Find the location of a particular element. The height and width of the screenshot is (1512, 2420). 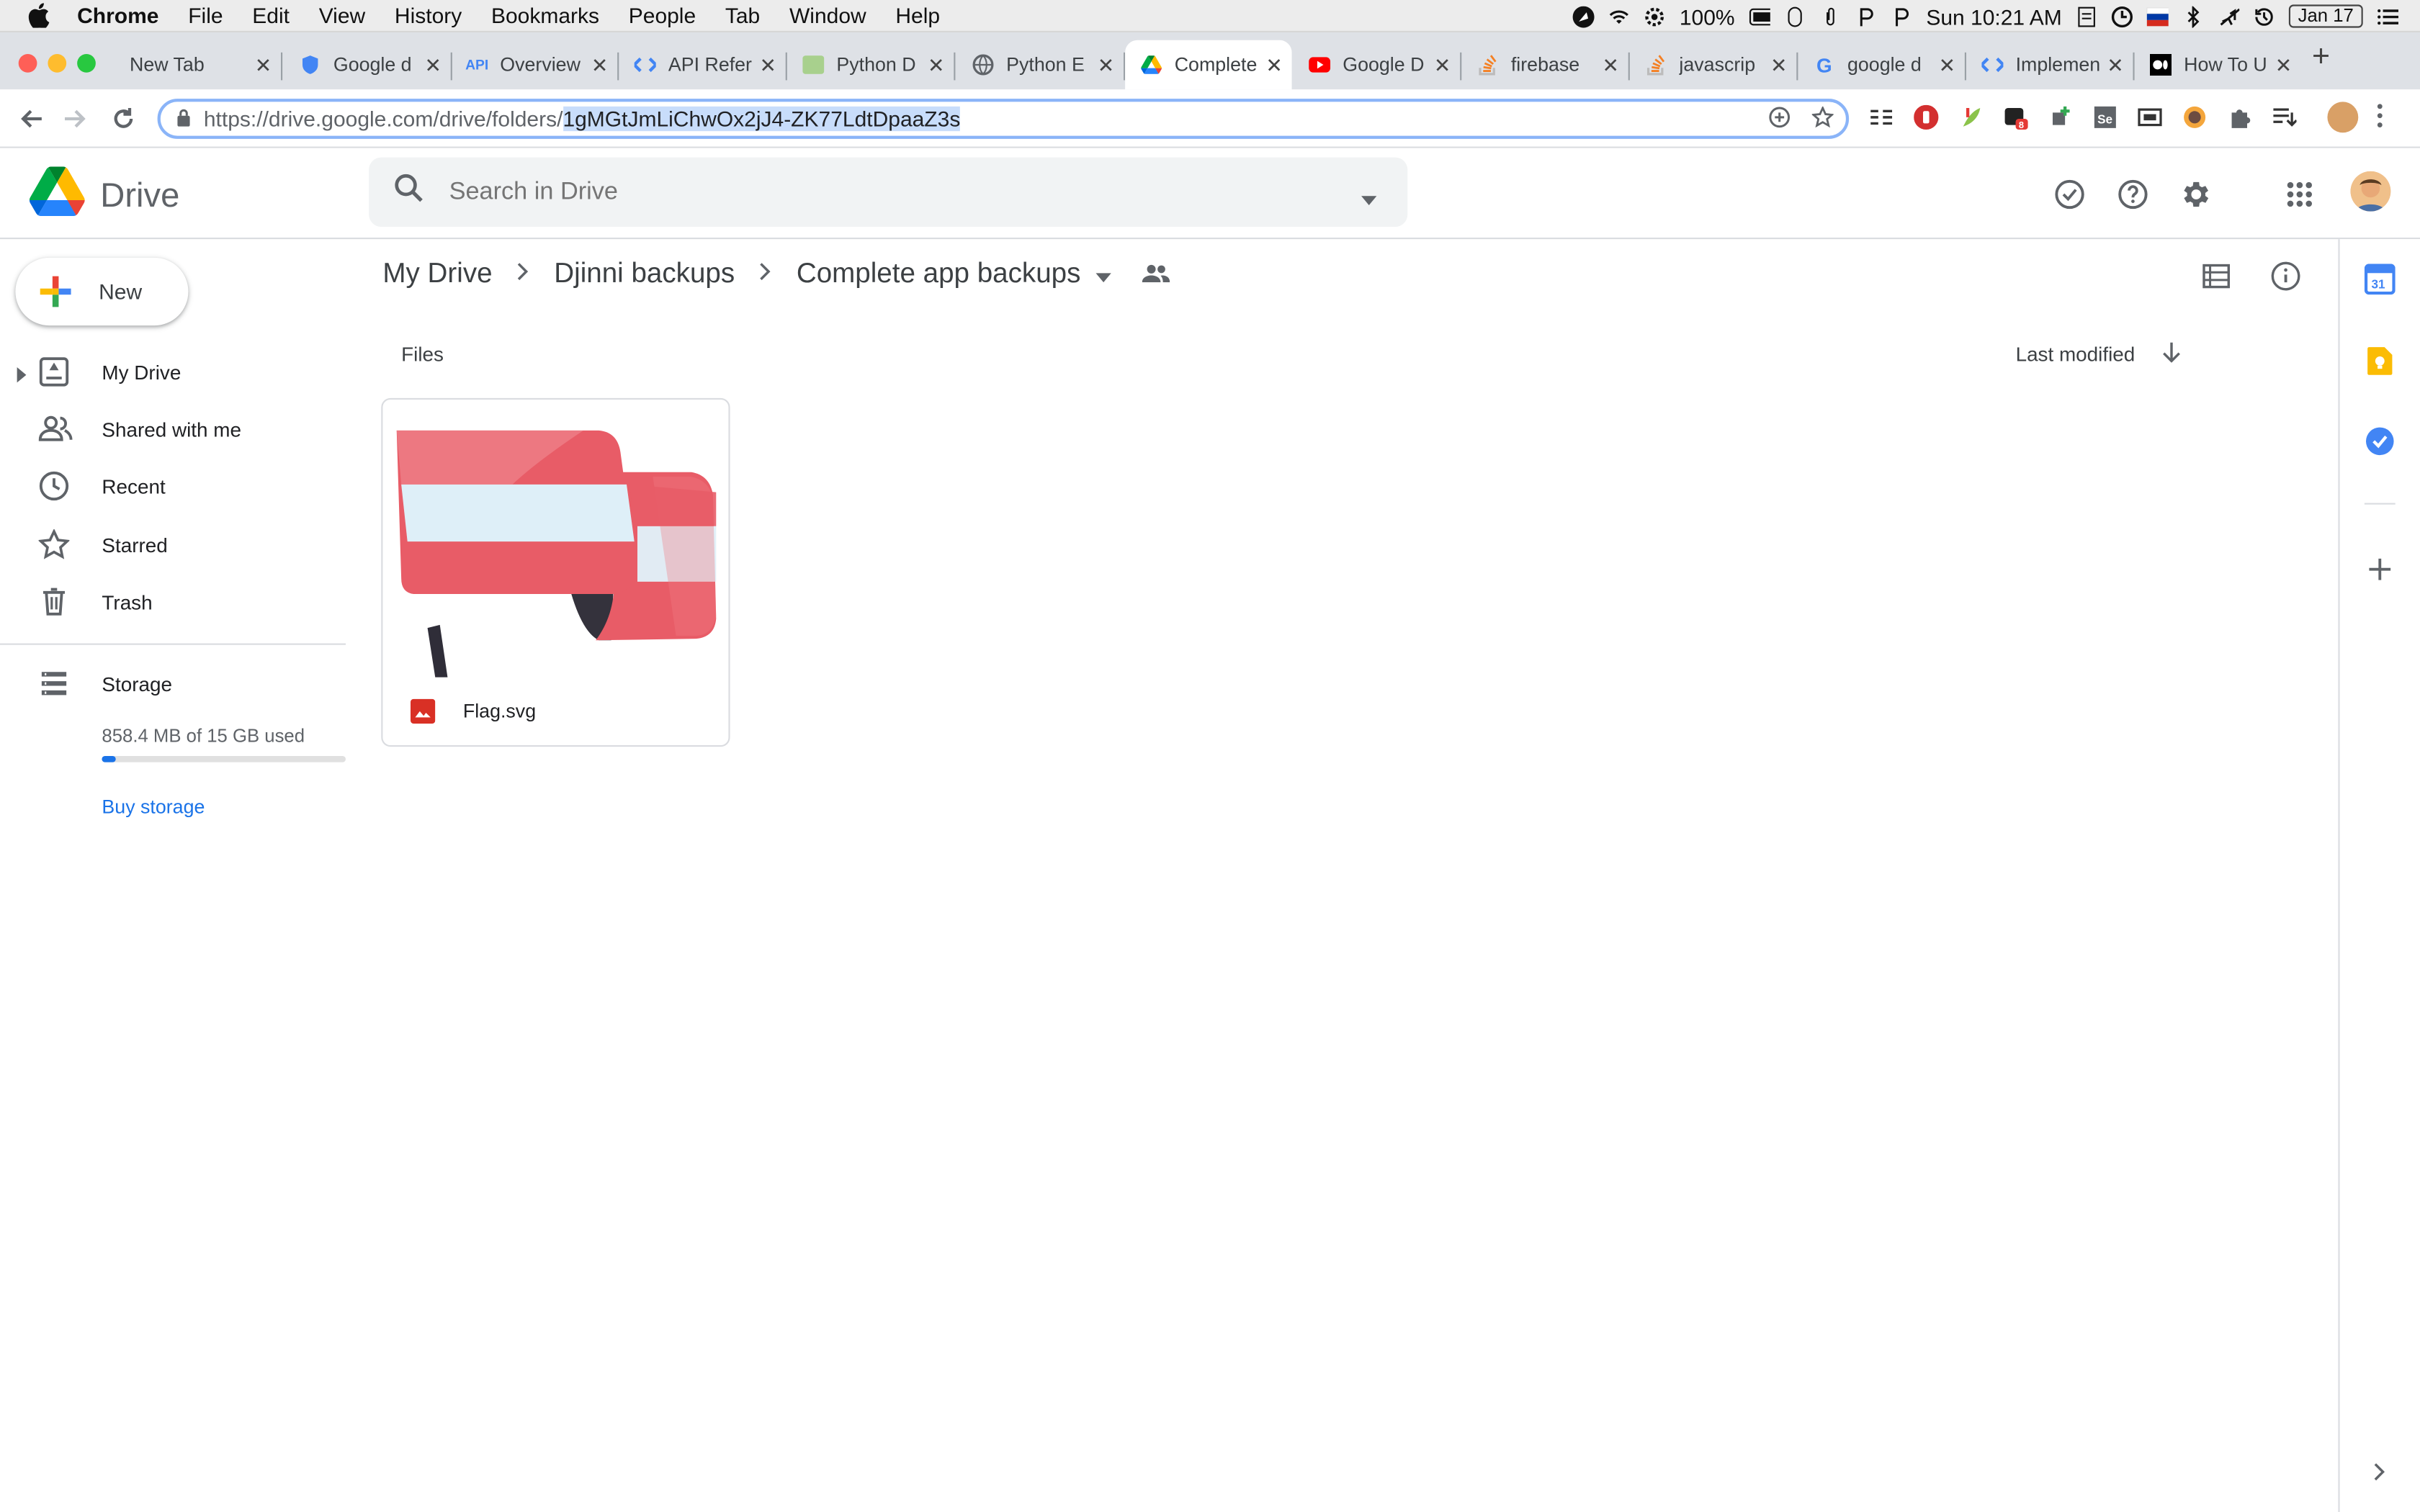

browser-tab-active: Complete ✕ is located at coordinates (1208, 65).